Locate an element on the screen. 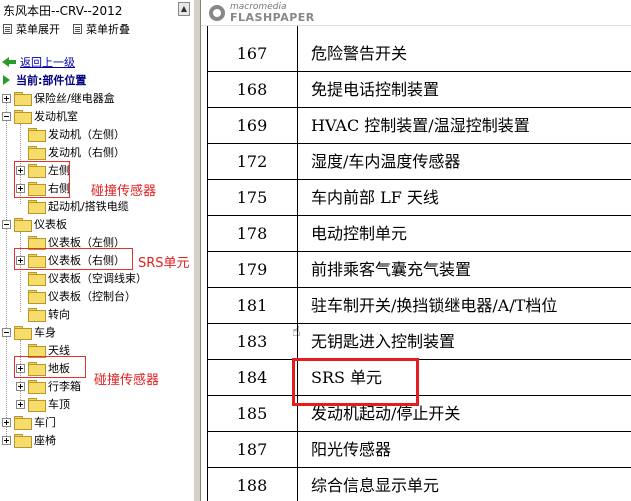 The height and width of the screenshot is (501, 631). menu-collapse-button: 菜单折叠 is located at coordinates (101, 29).